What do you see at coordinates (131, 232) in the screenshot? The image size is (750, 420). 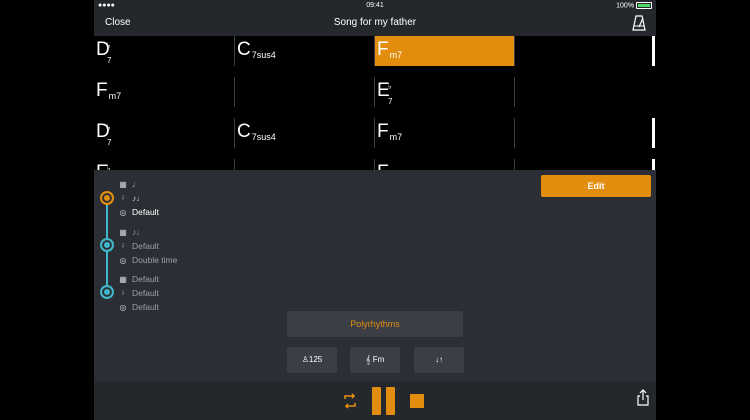 I see `timeline-entry: ▦ ♪♩` at bounding box center [131, 232].